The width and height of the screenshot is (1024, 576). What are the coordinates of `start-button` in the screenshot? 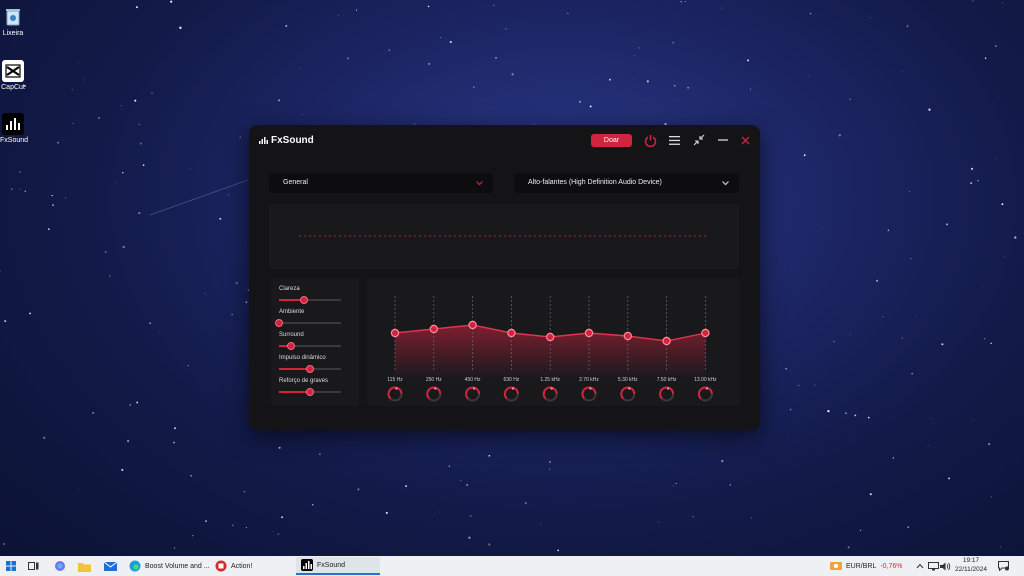 It's located at (11, 566).